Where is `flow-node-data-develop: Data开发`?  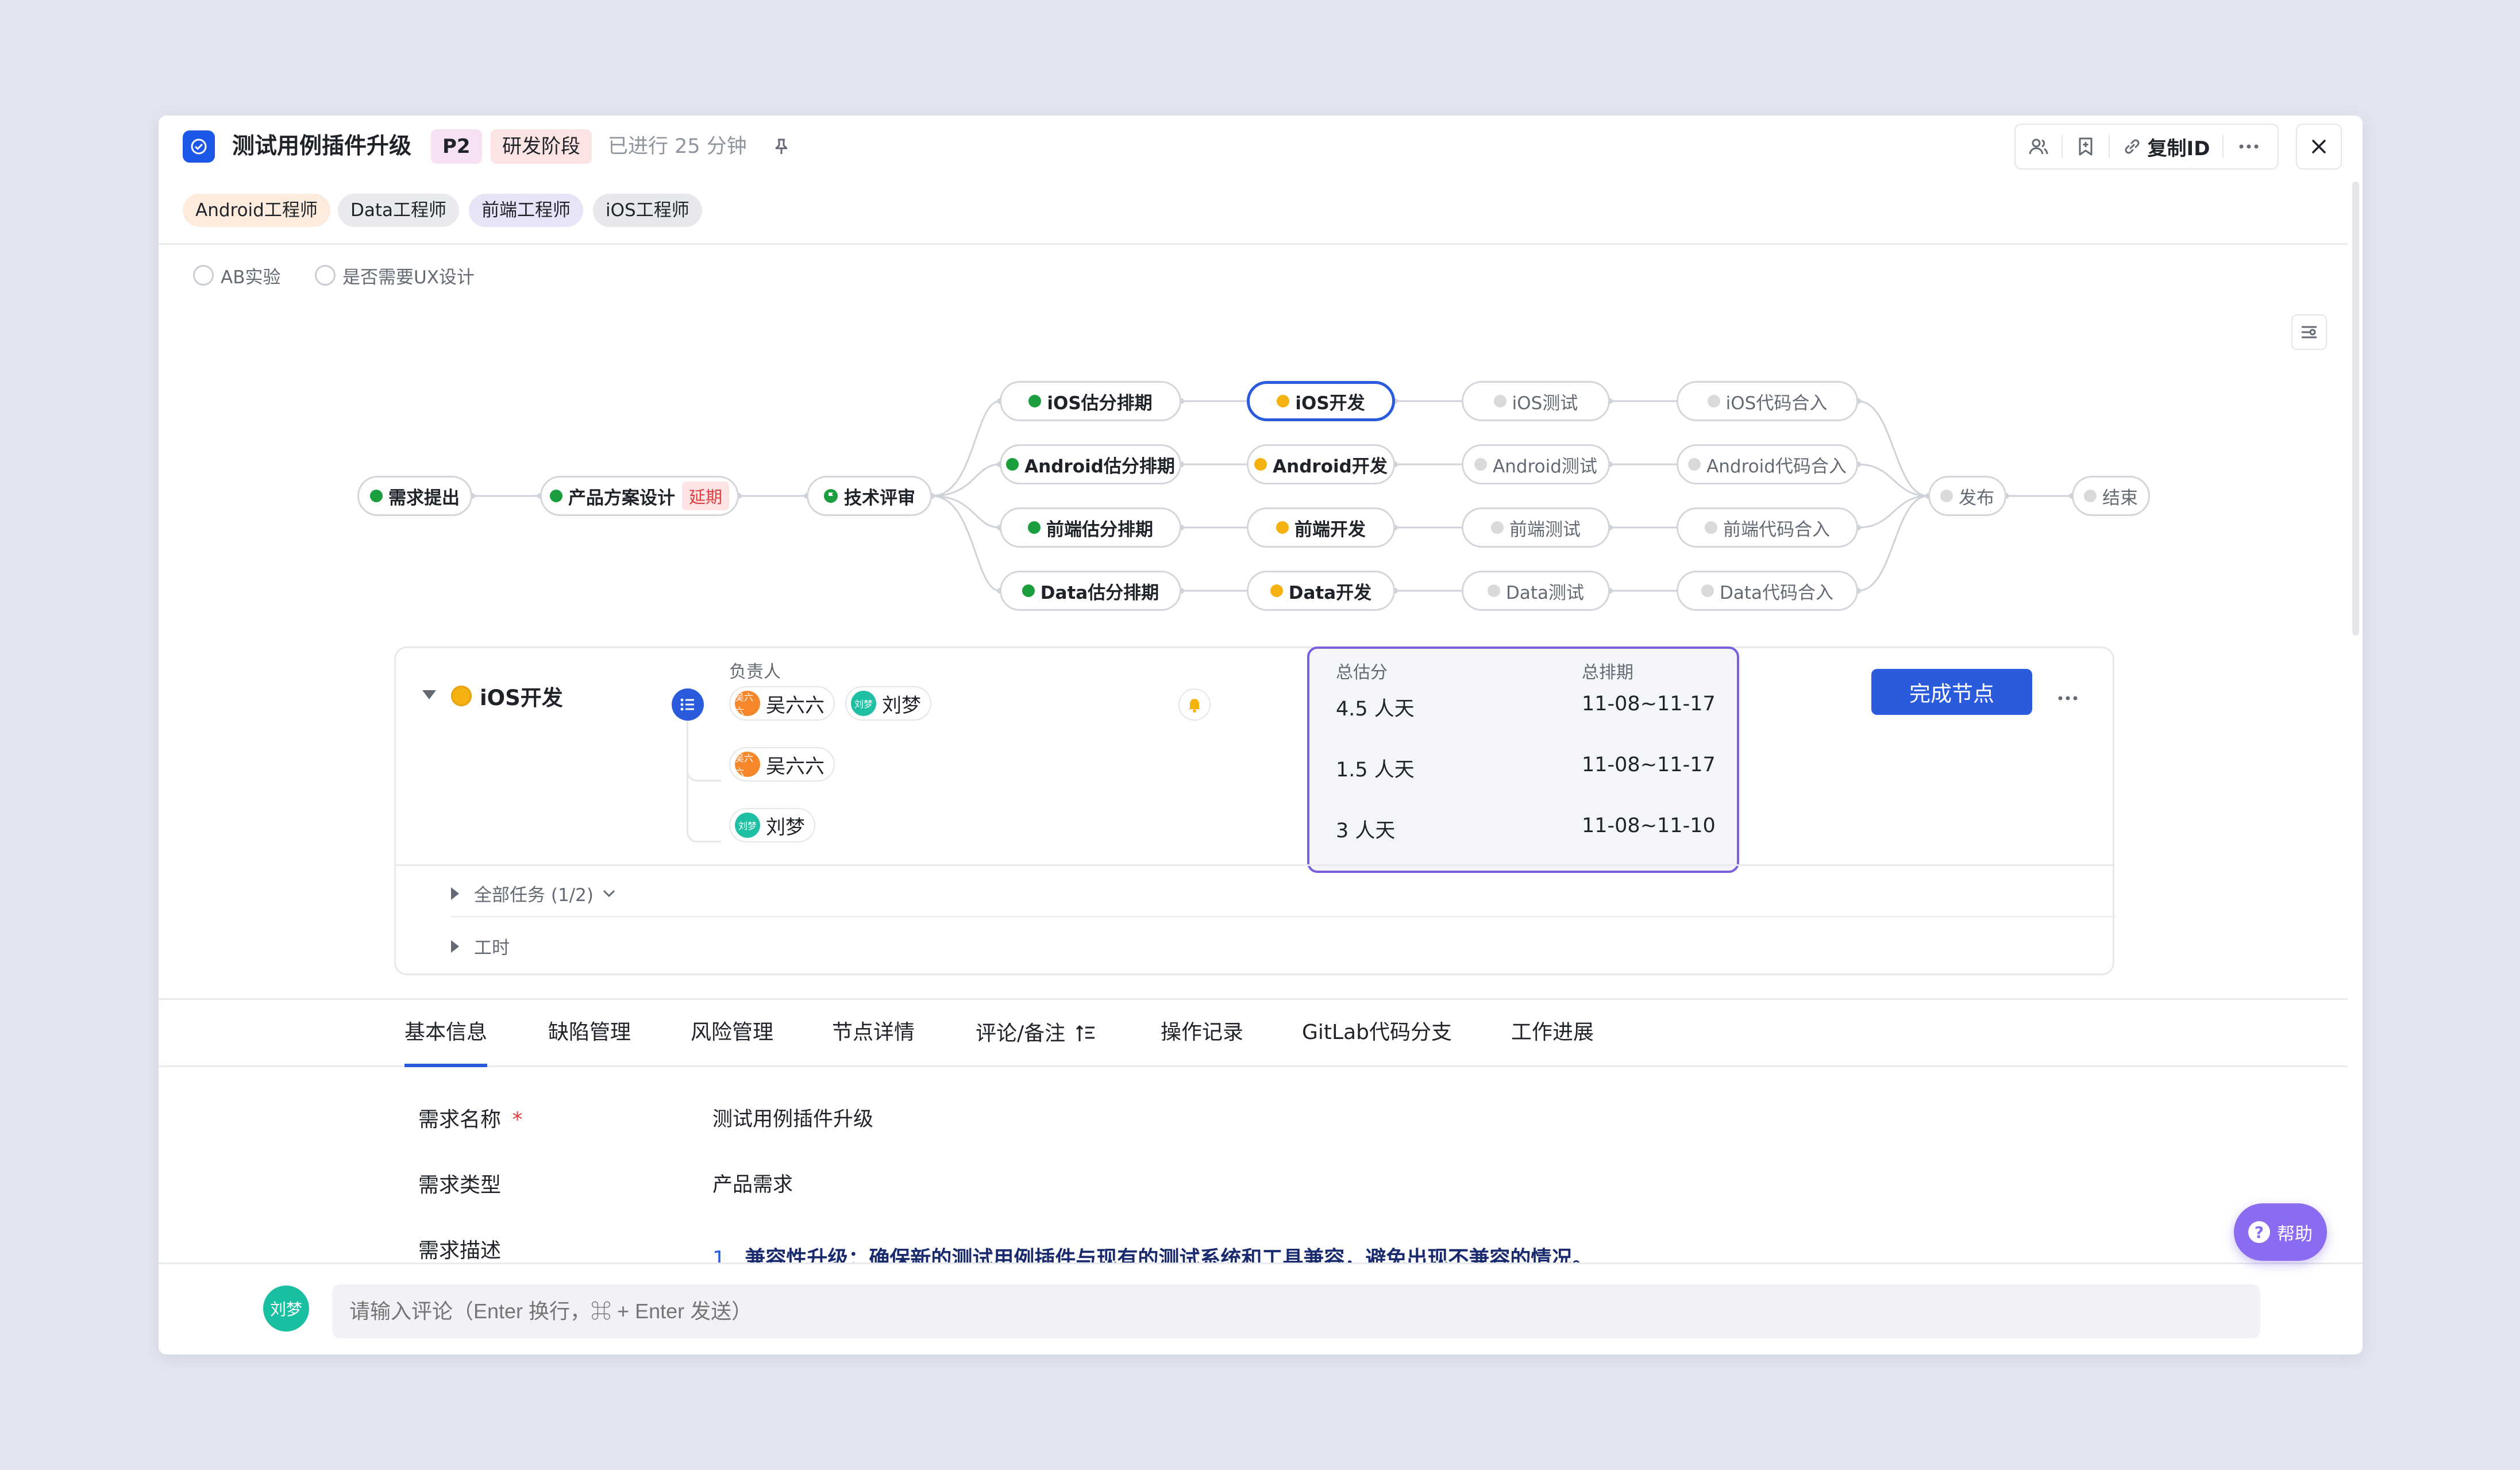
flow-node-data-develop: Data开发 is located at coordinates (1321, 591).